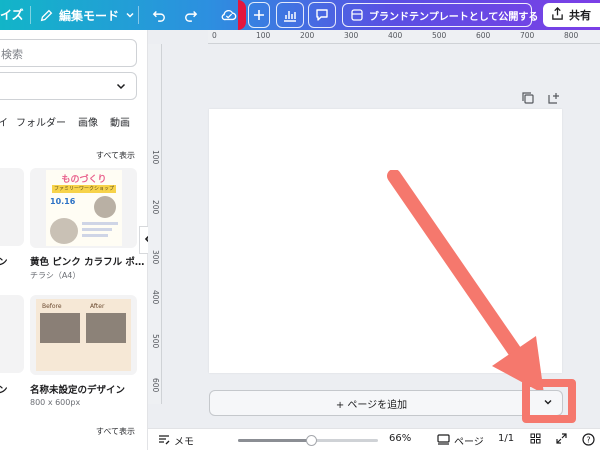 The image size is (600, 450). I want to click on content-tabs: イ フォルダー 画像 動画, so click(73, 122).